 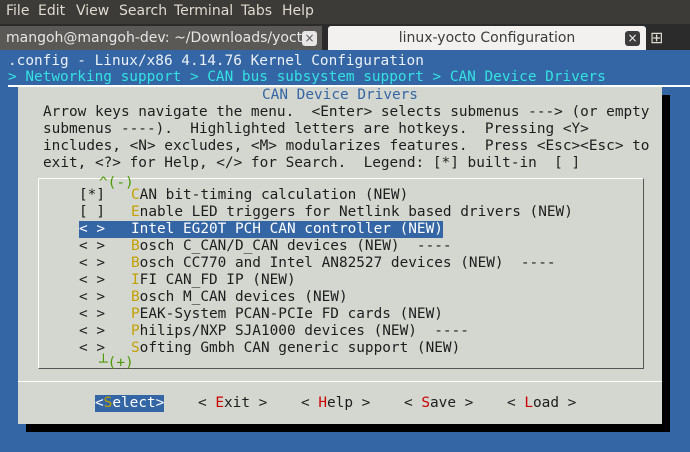 I want to click on option-label: EAK-System PCAN-PCIe FD cards (NEW), so click(x=291, y=314).